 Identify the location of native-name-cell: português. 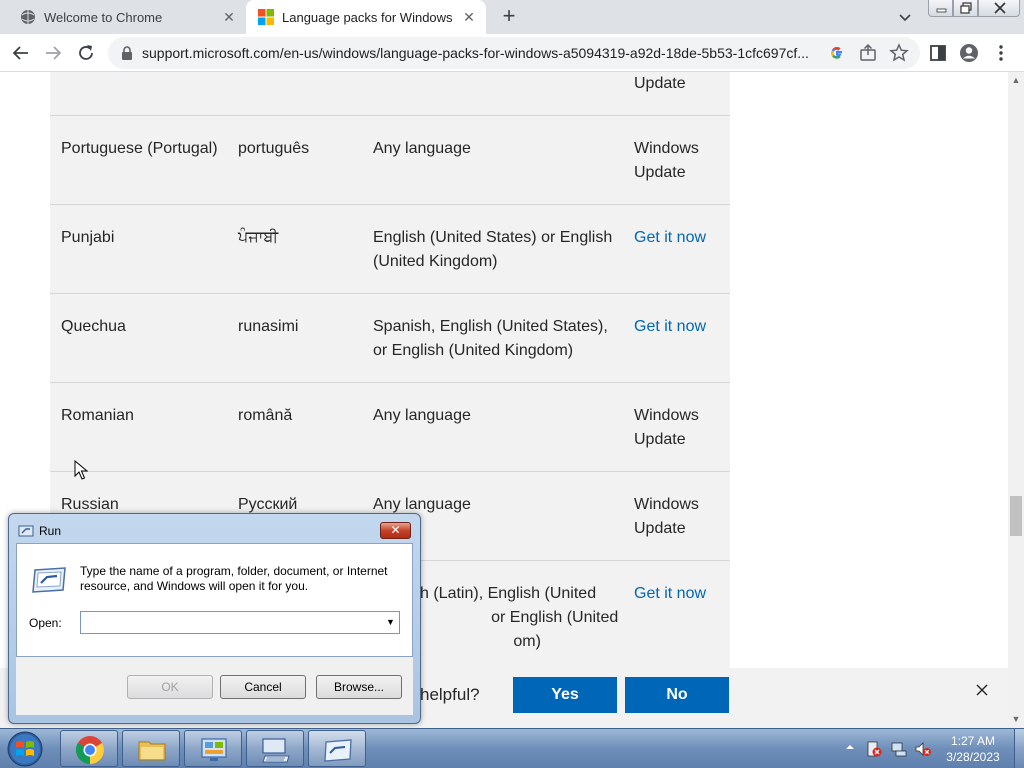
(274, 148).